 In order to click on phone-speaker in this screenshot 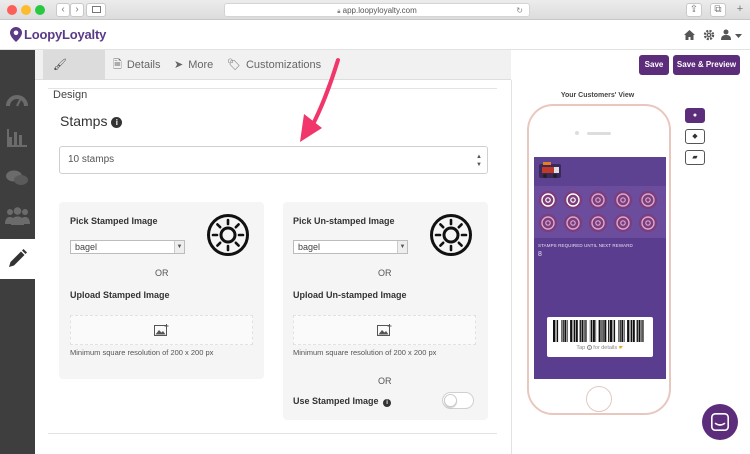, I will do `click(599, 133)`.